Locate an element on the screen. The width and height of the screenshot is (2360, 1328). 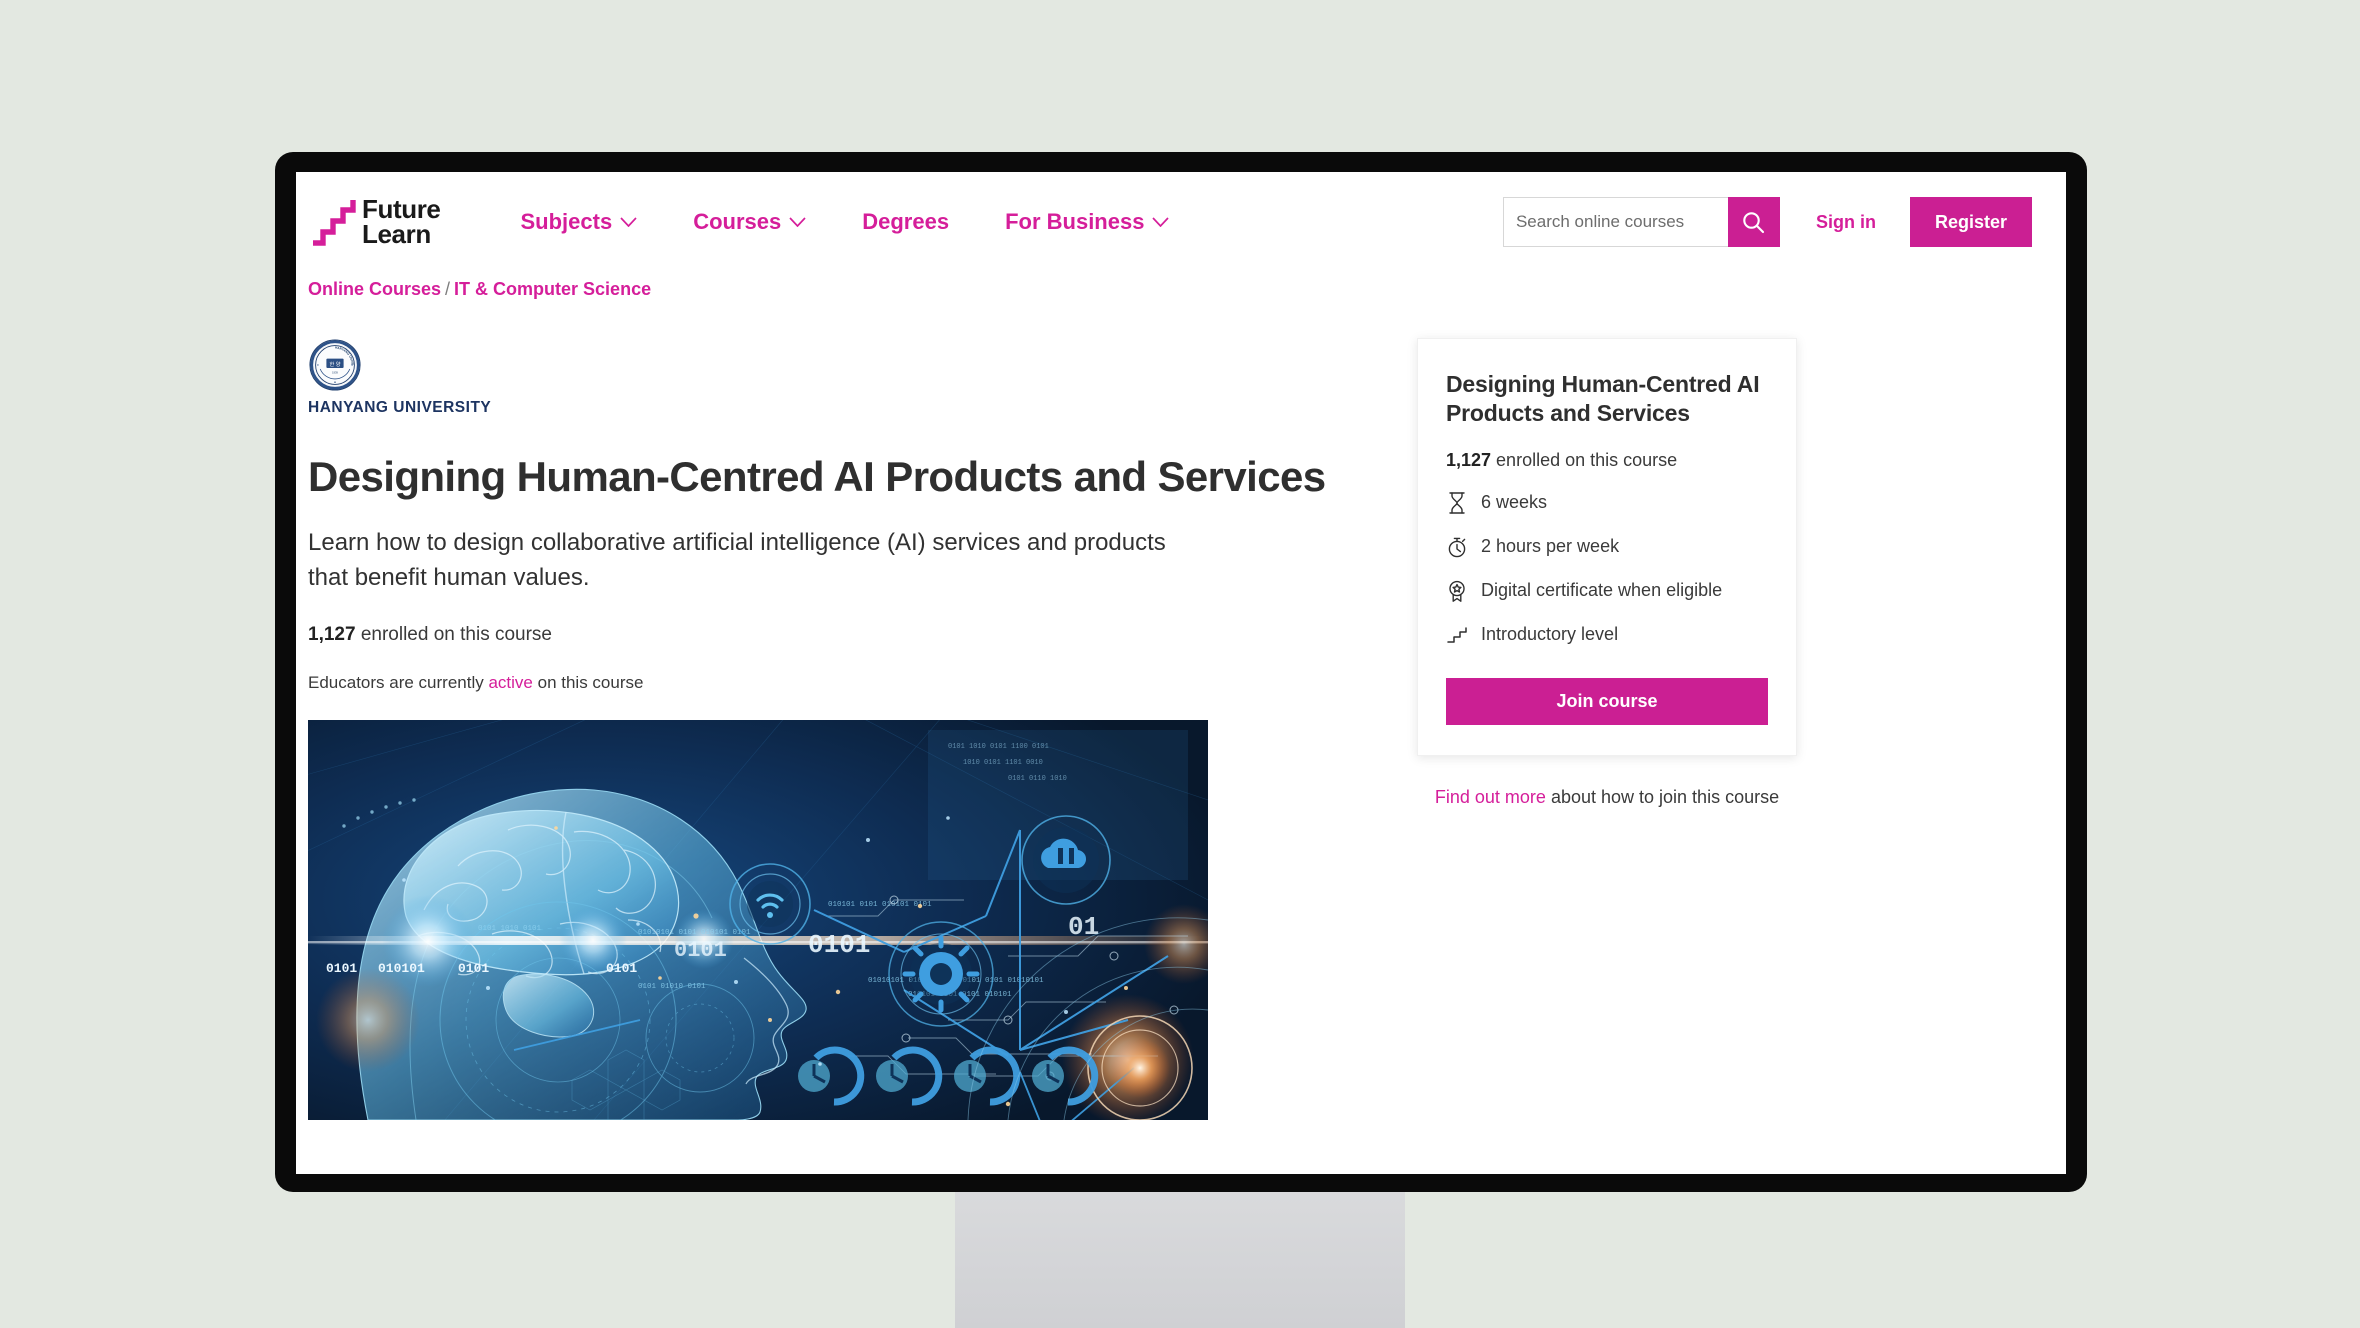
svg-text: 0101 01010 0101 is located at coordinates (672, 987).